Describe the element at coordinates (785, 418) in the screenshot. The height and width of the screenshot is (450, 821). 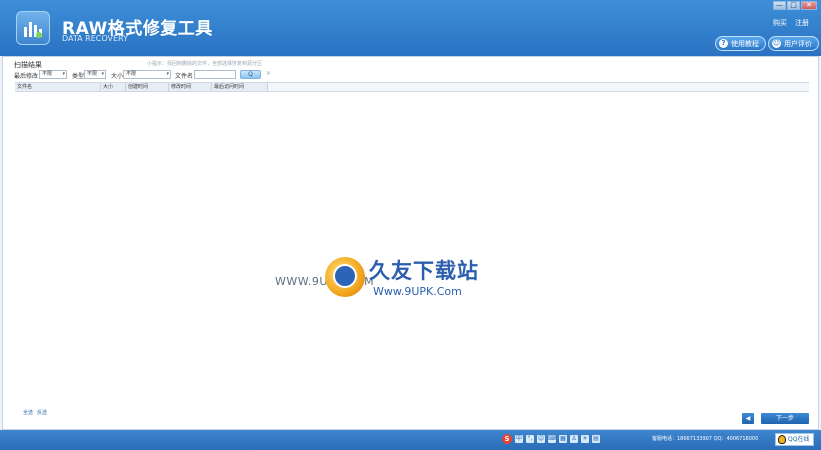
I see `next-button: 下一步` at that location.